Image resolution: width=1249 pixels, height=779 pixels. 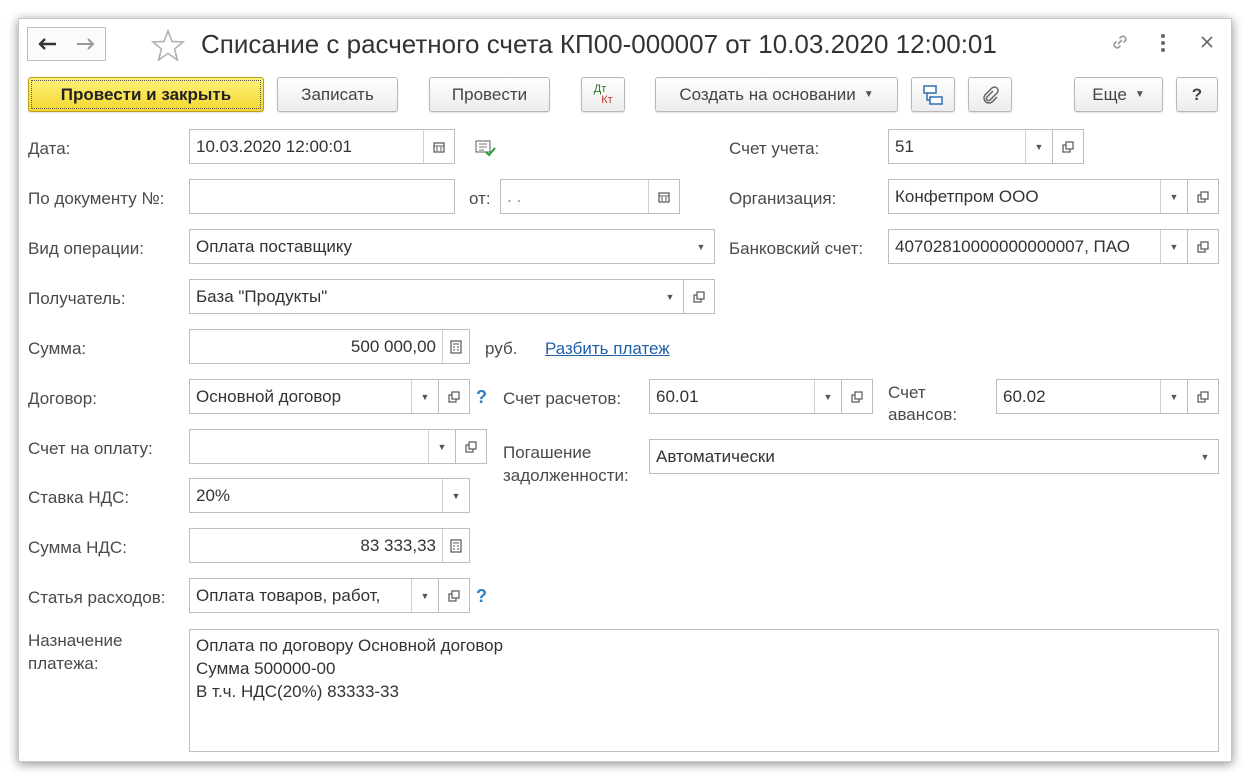 I want to click on favorite-star-icon, so click(x=168, y=47).